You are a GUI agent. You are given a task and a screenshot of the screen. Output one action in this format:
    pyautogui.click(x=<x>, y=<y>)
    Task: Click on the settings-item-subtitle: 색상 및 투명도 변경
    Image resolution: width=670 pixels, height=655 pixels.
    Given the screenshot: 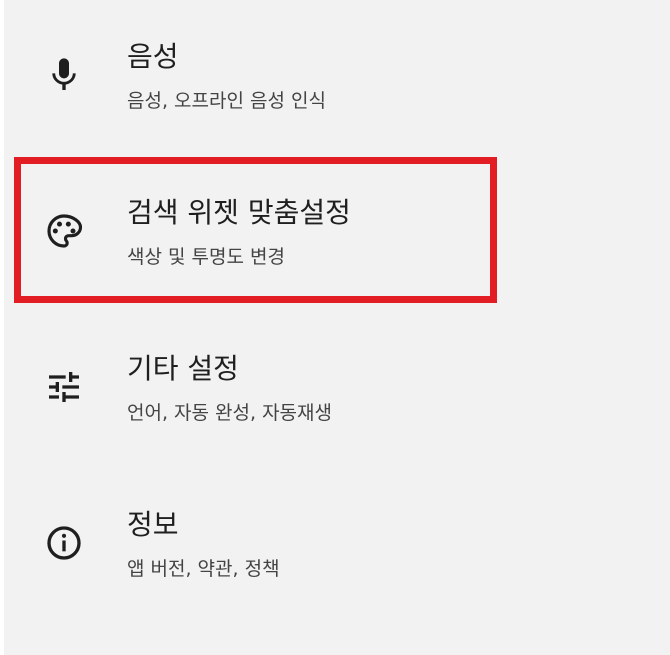 What is the action you would take?
    pyautogui.click(x=206, y=257)
    